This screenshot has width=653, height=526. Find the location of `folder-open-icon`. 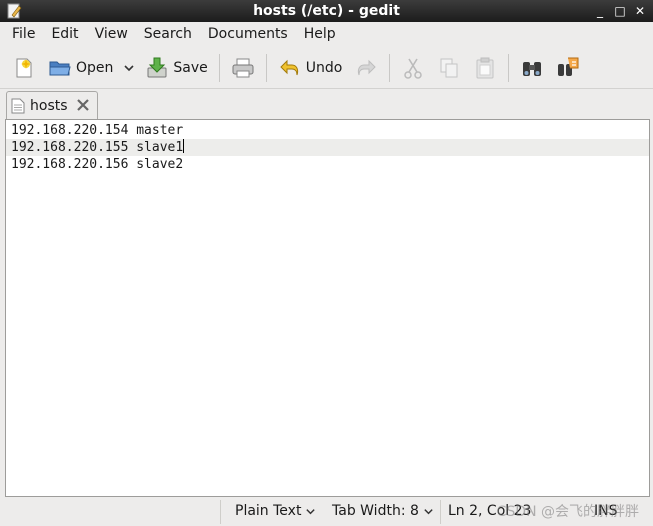

folder-open-icon is located at coordinates (60, 68).